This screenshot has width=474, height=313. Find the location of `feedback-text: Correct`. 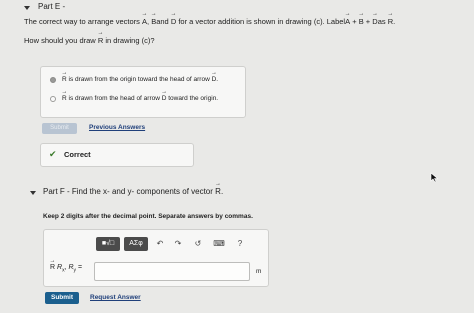

feedback-text: Correct is located at coordinates (77, 154).